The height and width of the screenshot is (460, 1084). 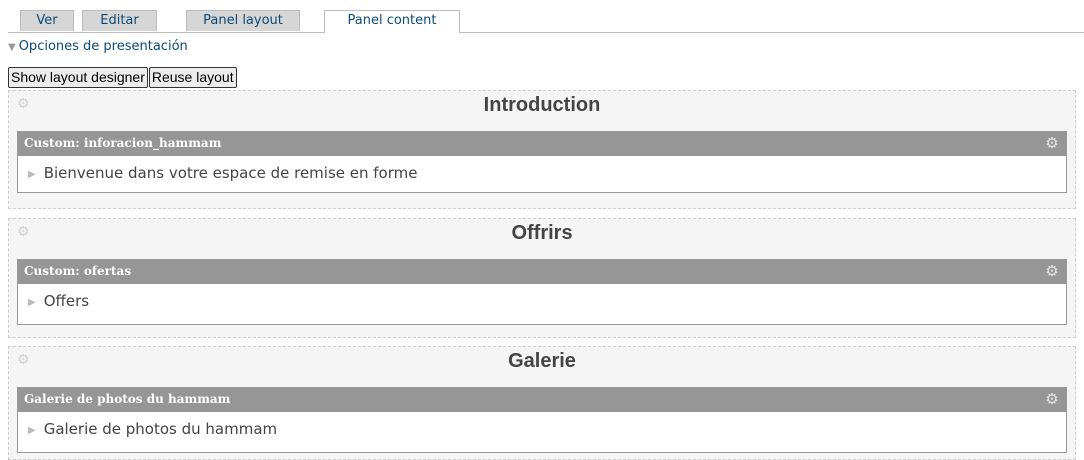 I want to click on tab-ver: Ver, so click(x=47, y=20).